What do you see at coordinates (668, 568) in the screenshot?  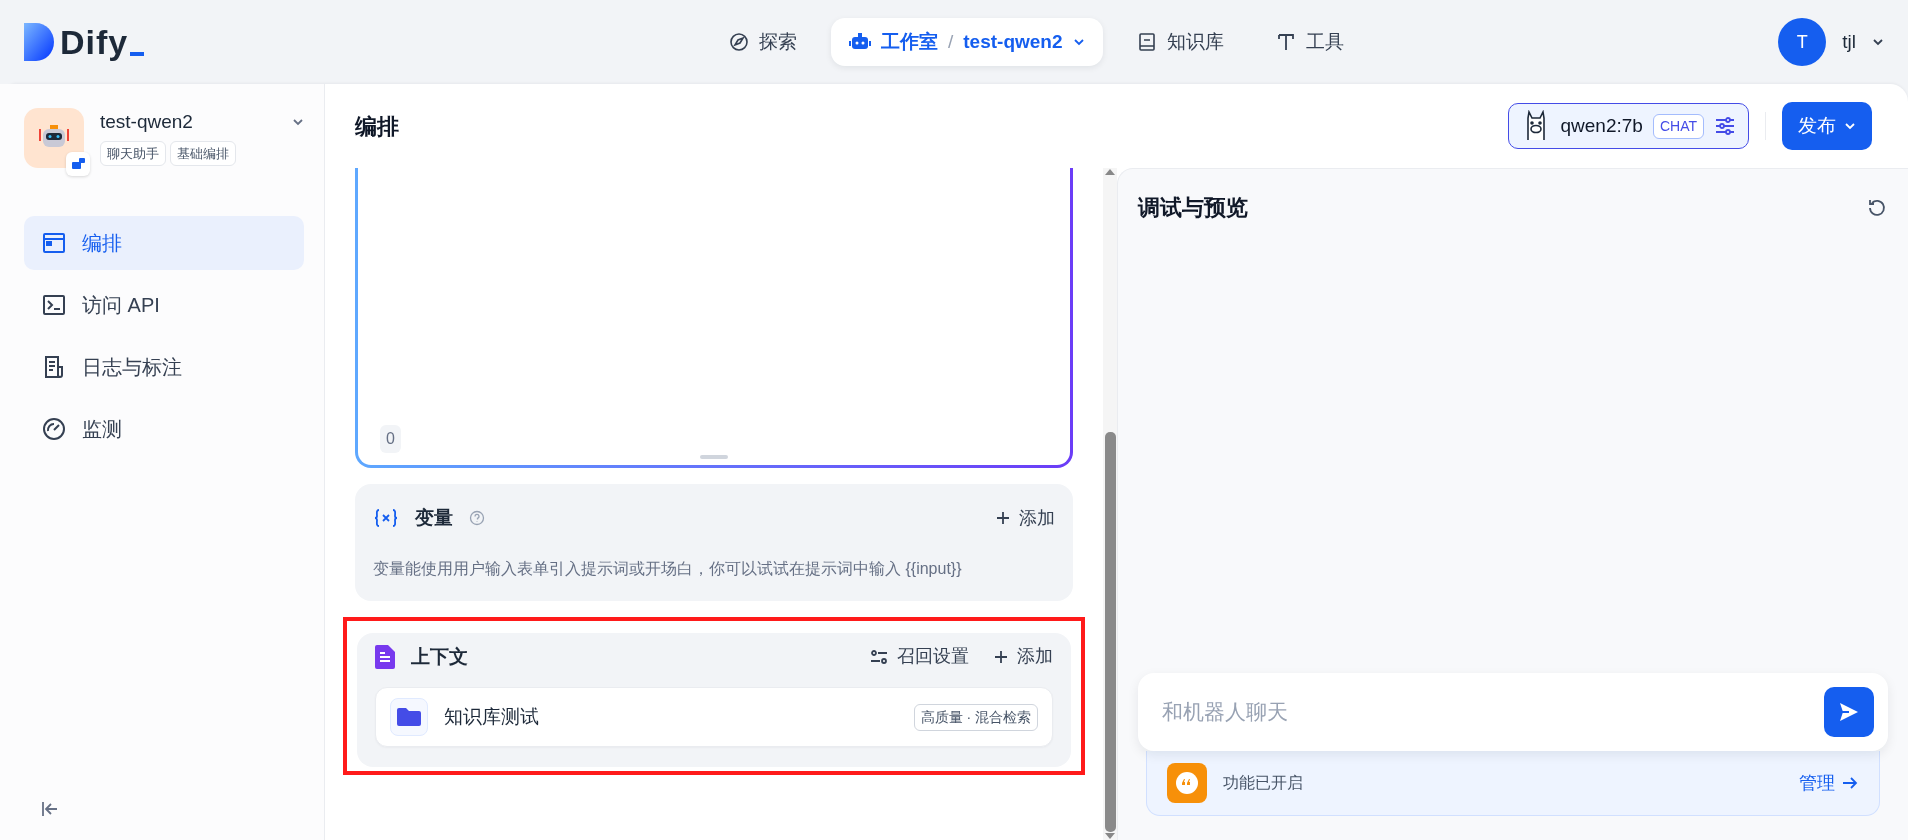 I see `variables-description: 变量能使用用户输入表单引入提示词或开场白，你可以试试在提示词中输入 {{input}}` at bounding box center [668, 568].